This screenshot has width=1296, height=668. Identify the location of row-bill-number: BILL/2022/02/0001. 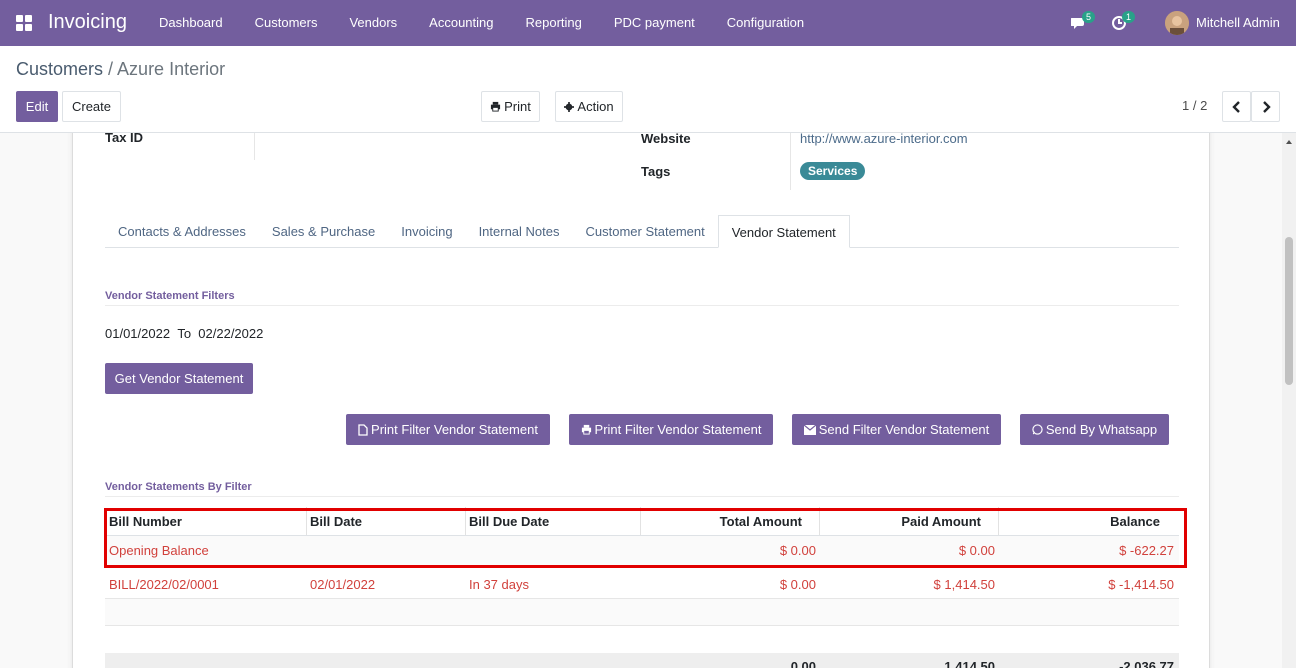
(164, 584).